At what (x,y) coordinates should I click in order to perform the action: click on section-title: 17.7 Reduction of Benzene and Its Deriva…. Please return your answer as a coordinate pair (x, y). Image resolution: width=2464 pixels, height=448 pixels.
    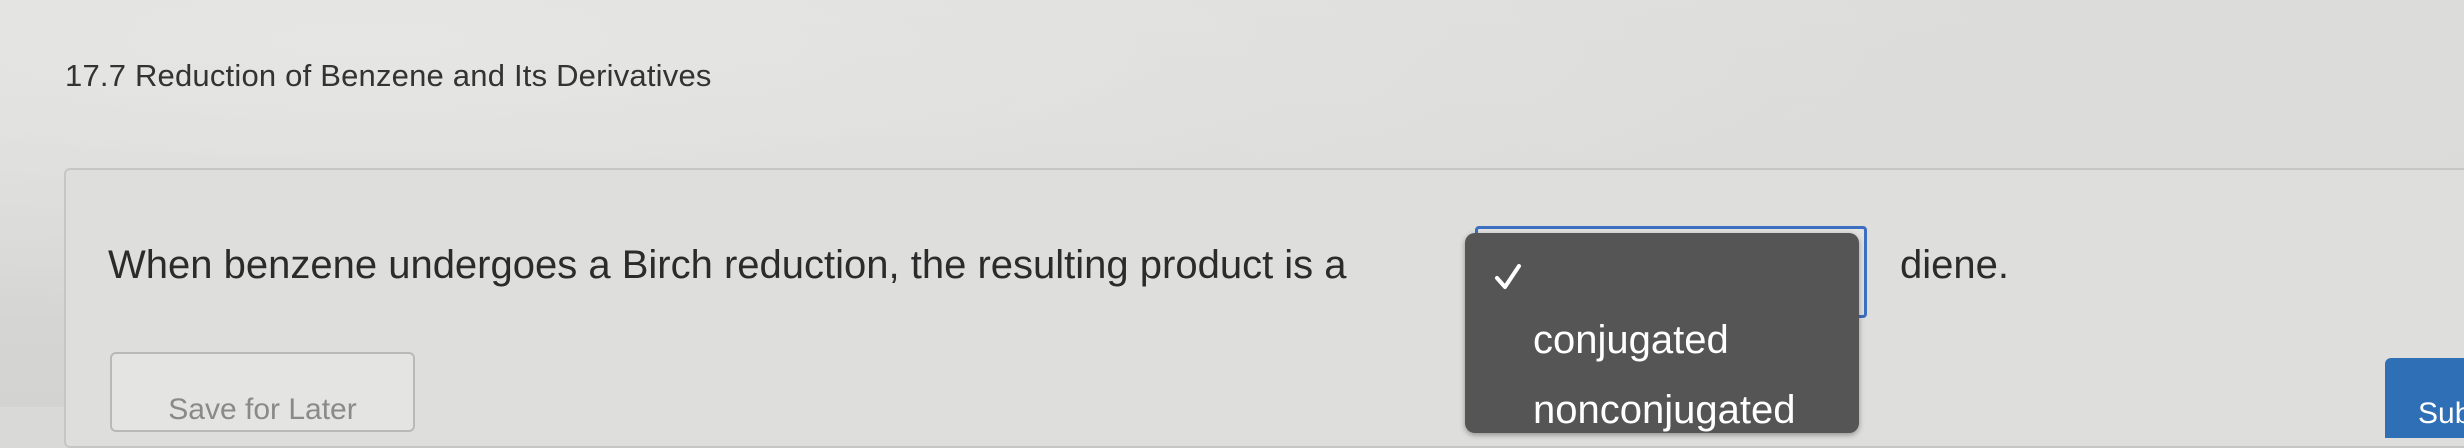
    Looking at the image, I should click on (388, 75).